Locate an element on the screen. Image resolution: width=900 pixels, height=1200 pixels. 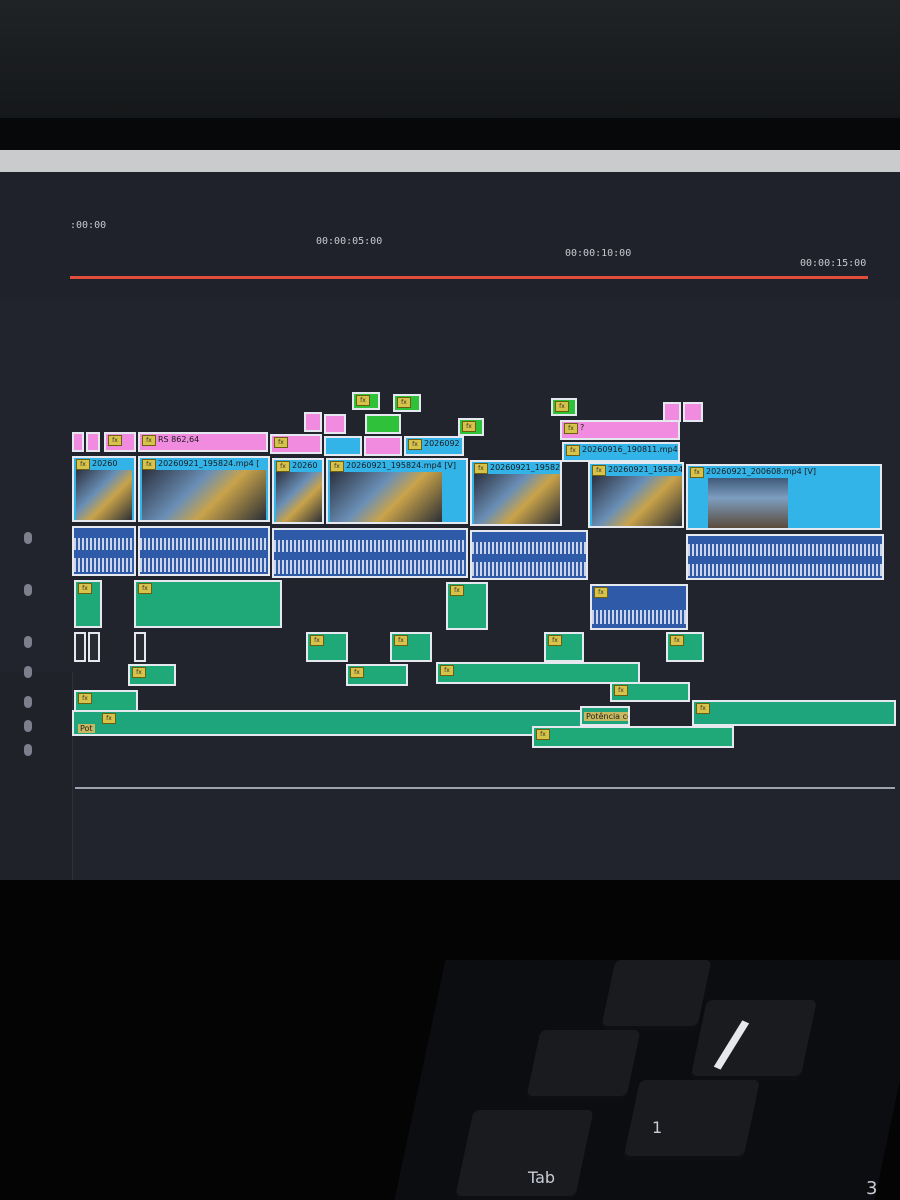
video-clip: fx 20260921_19582 is located at coordinates (516, 493).